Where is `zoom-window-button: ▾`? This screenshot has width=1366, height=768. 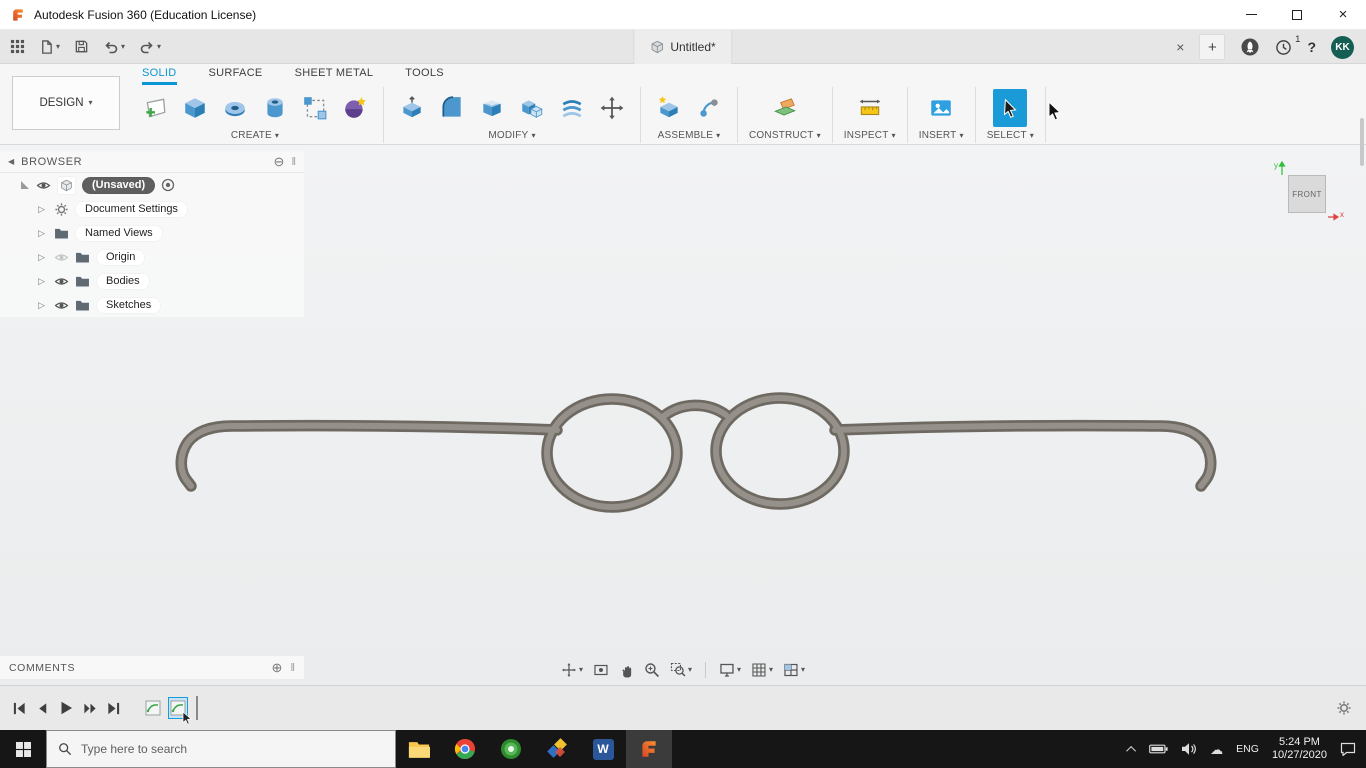 zoom-window-button: ▾ is located at coordinates (681, 670).